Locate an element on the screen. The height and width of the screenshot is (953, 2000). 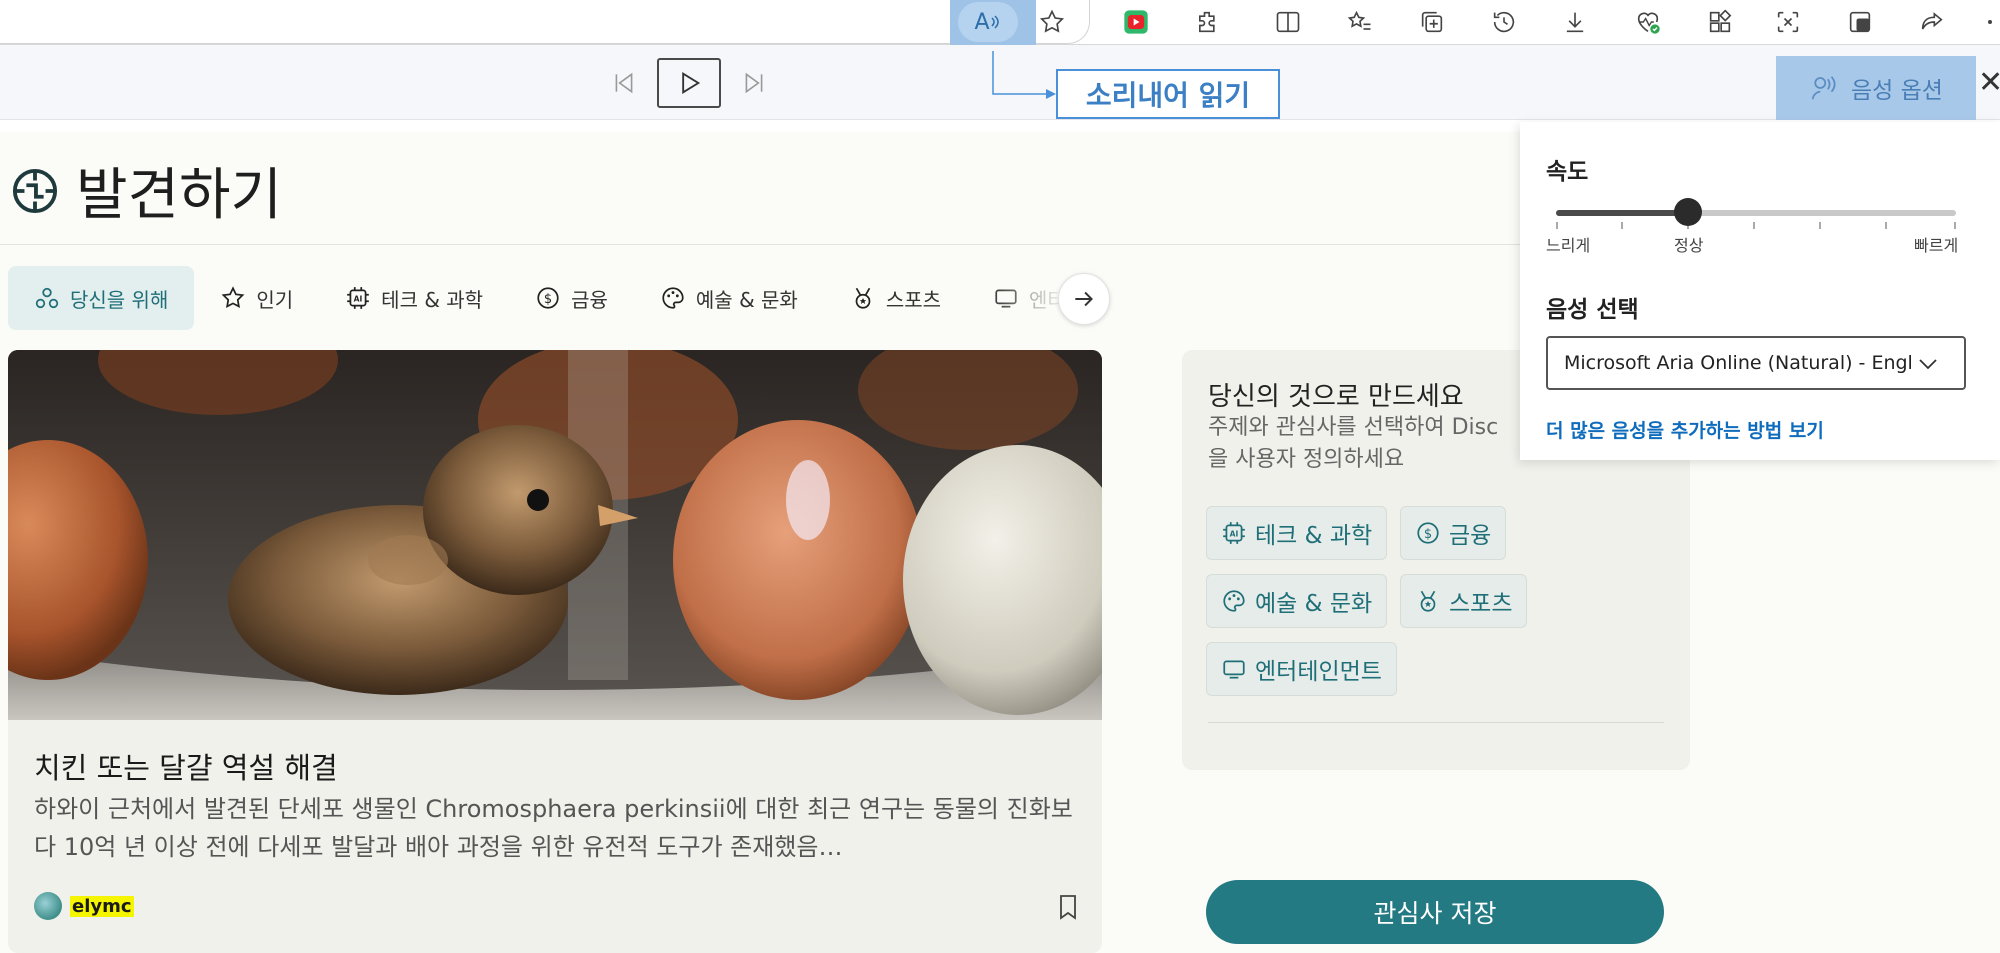
next-paragraph-button is located at coordinates (754, 83).